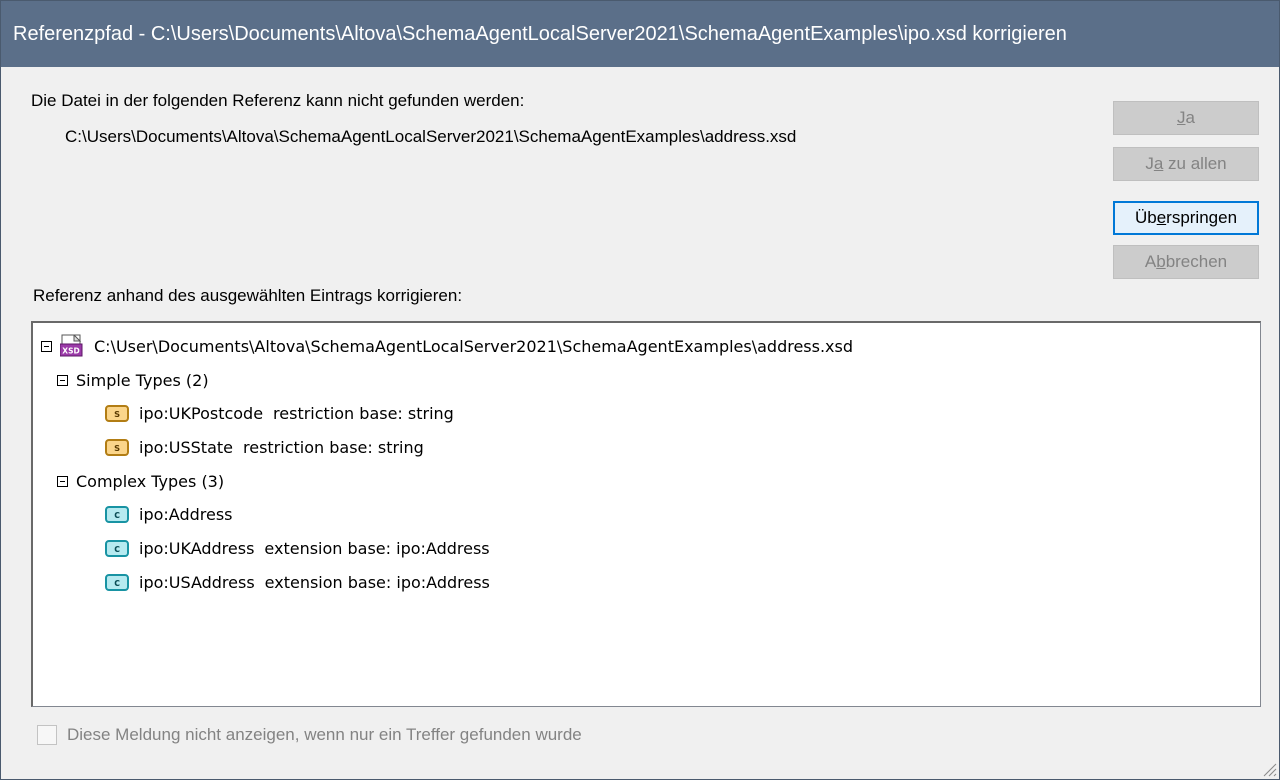 This screenshot has height=780, width=1280. What do you see at coordinates (201, 413) in the screenshot?
I see `type-name: ipo:UKPostcode` at bounding box center [201, 413].